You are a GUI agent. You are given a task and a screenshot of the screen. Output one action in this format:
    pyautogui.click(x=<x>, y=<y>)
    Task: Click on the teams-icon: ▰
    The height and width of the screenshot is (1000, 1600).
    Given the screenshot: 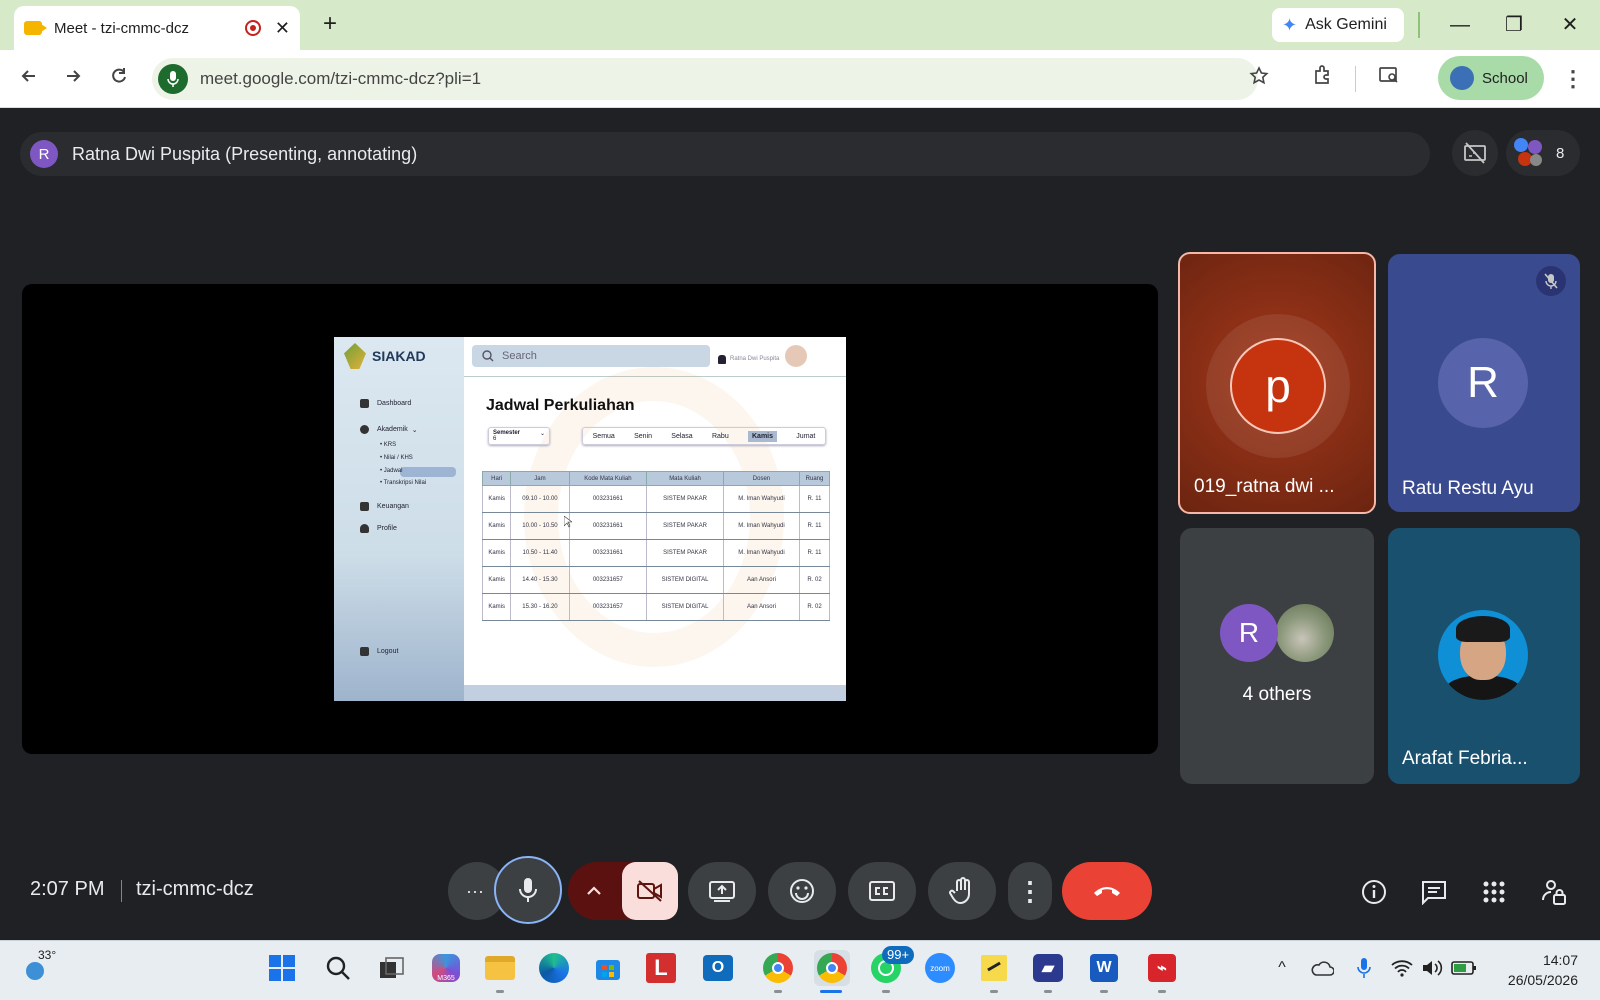 What is the action you would take?
    pyautogui.click(x=1048, y=968)
    